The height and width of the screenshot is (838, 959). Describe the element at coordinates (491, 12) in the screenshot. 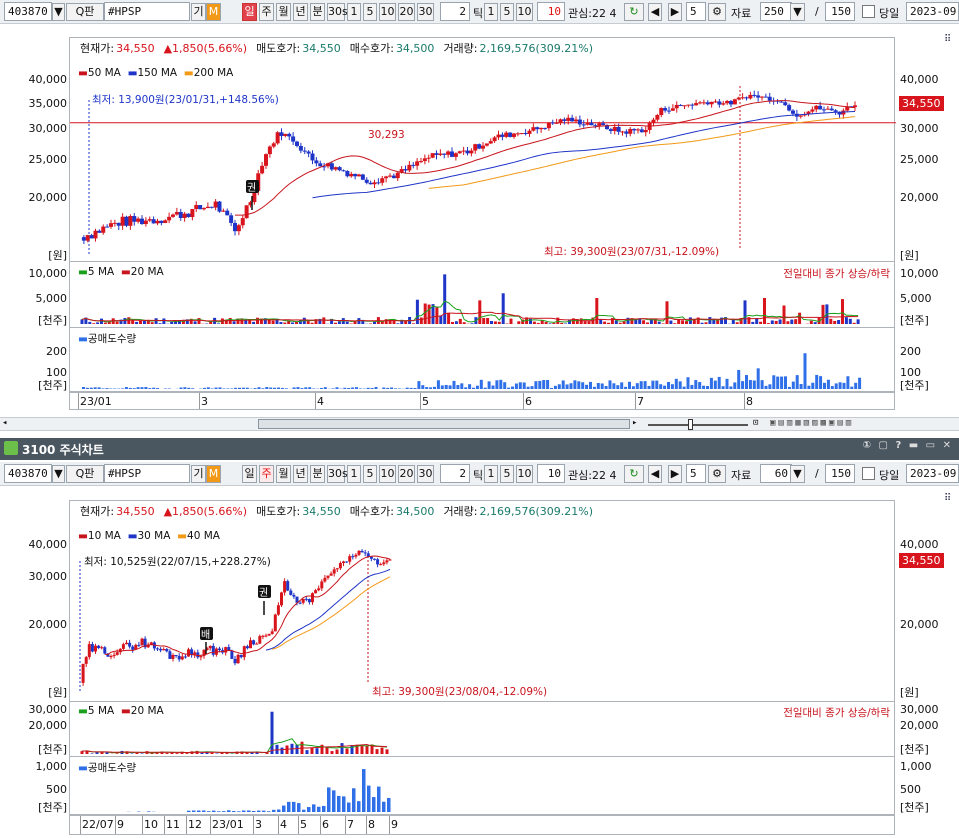

I see `top-tick-1-button: 1` at that location.